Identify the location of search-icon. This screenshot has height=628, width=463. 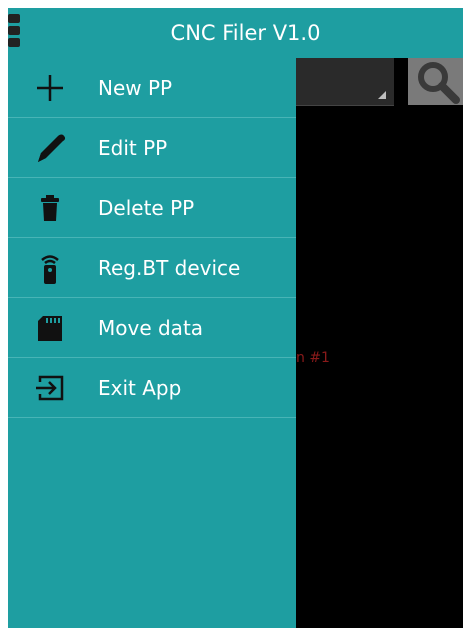
(439, 83).